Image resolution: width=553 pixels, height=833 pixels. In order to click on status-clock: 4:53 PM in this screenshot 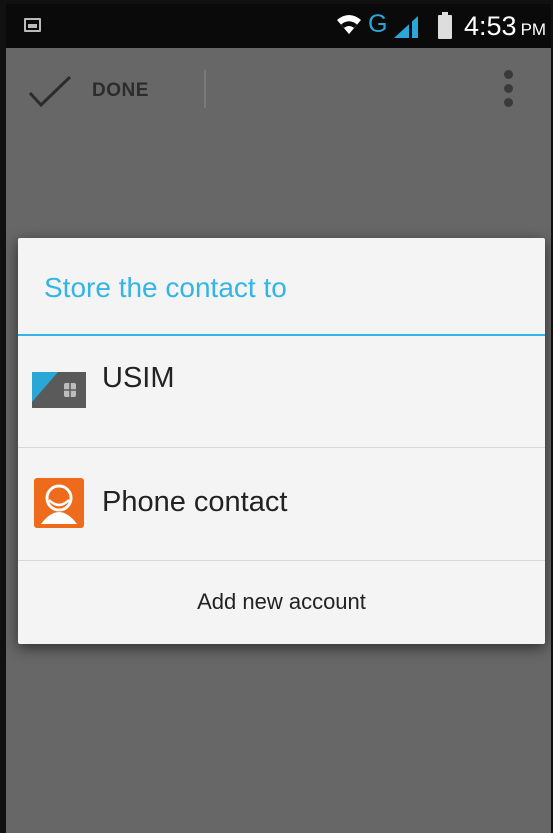, I will do `click(505, 26)`.